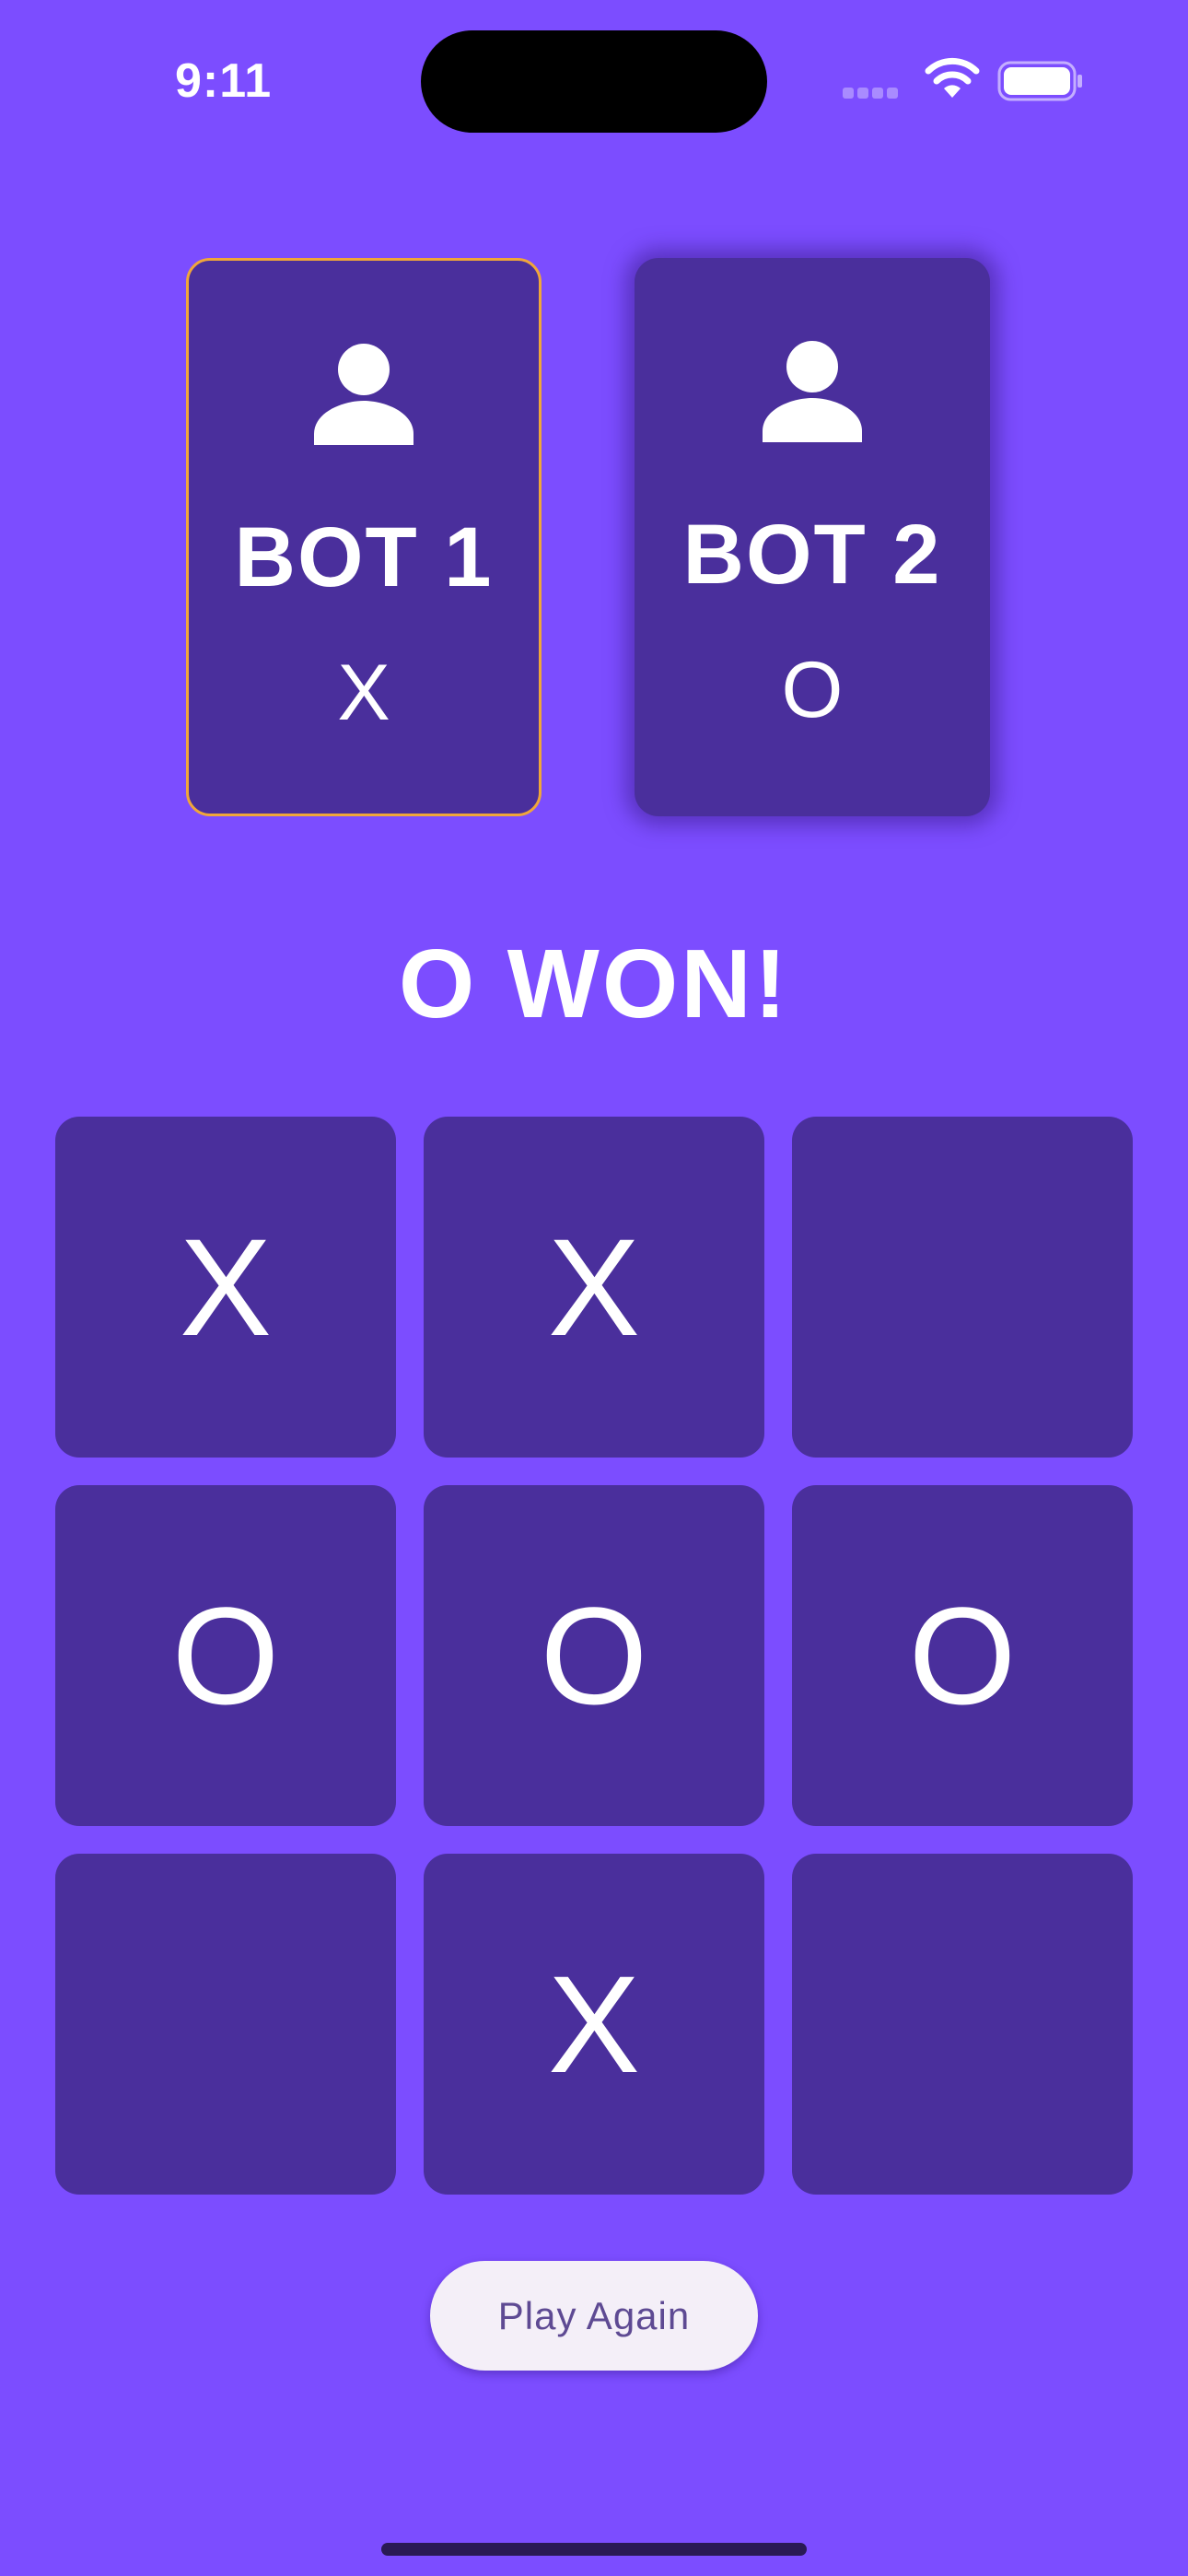 Image resolution: width=1188 pixels, height=2576 pixels. I want to click on board-cell-0: X, so click(225, 1287).